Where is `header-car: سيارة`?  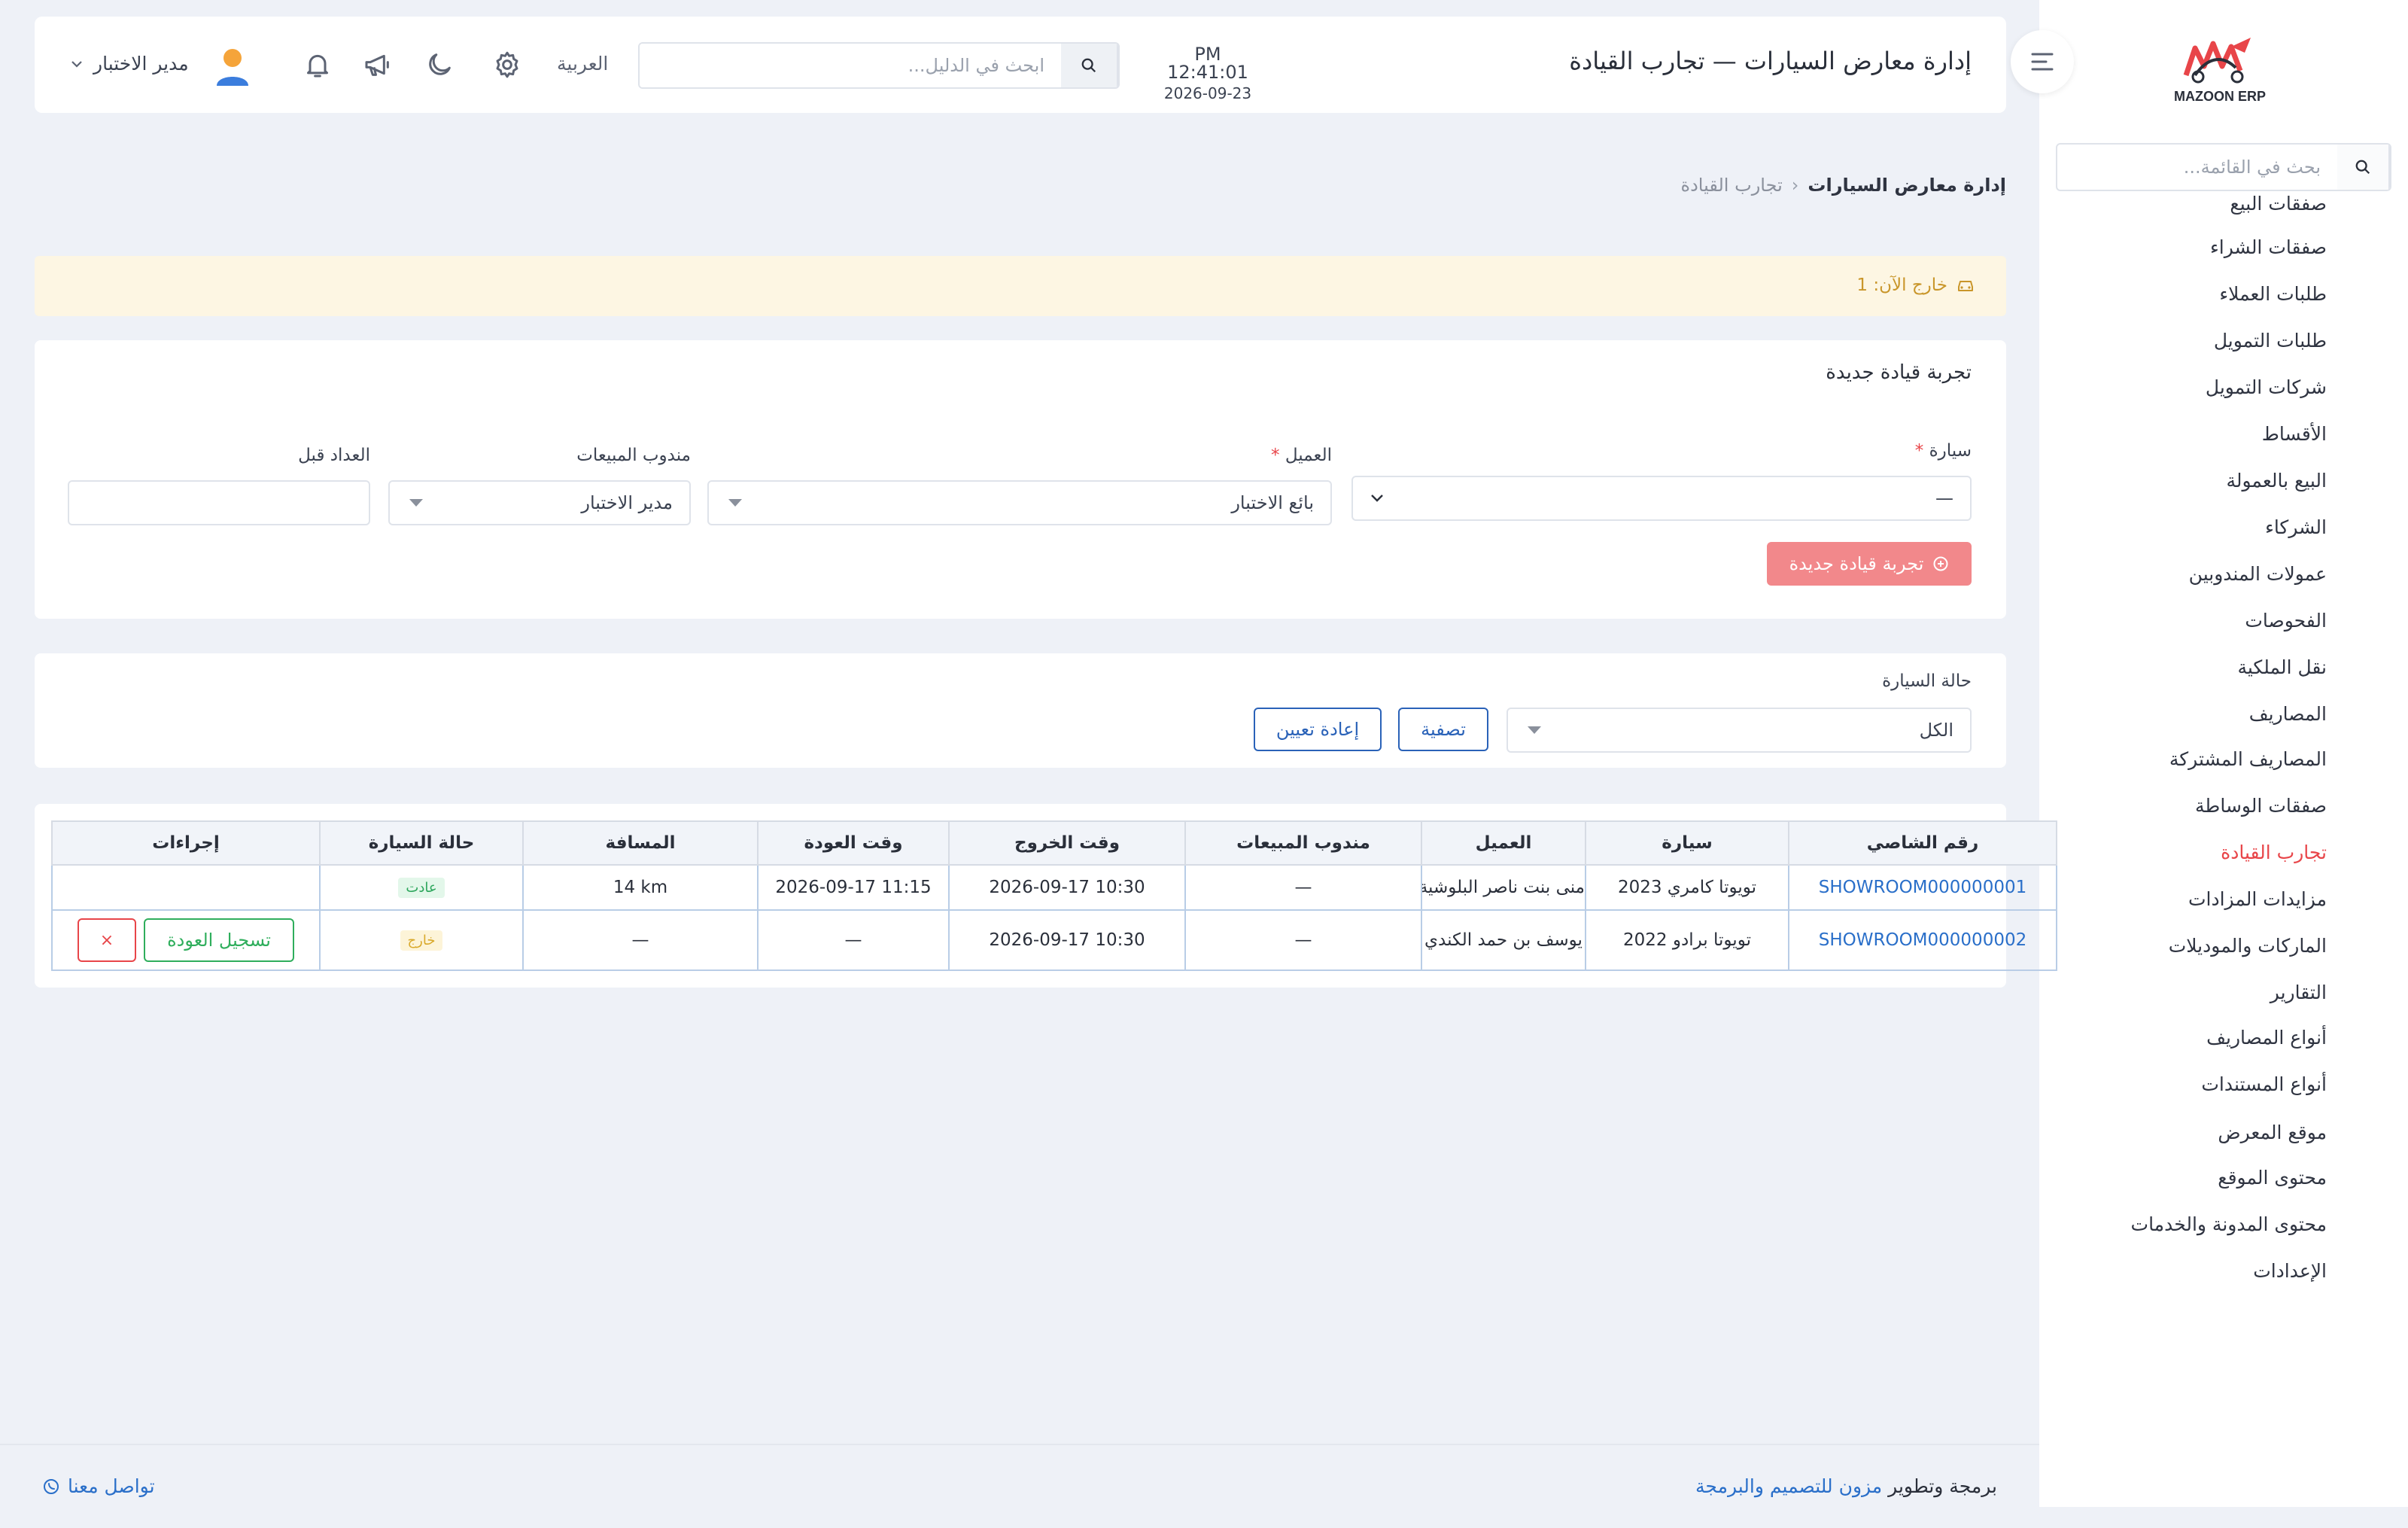 header-car: سيارة is located at coordinates (1687, 843).